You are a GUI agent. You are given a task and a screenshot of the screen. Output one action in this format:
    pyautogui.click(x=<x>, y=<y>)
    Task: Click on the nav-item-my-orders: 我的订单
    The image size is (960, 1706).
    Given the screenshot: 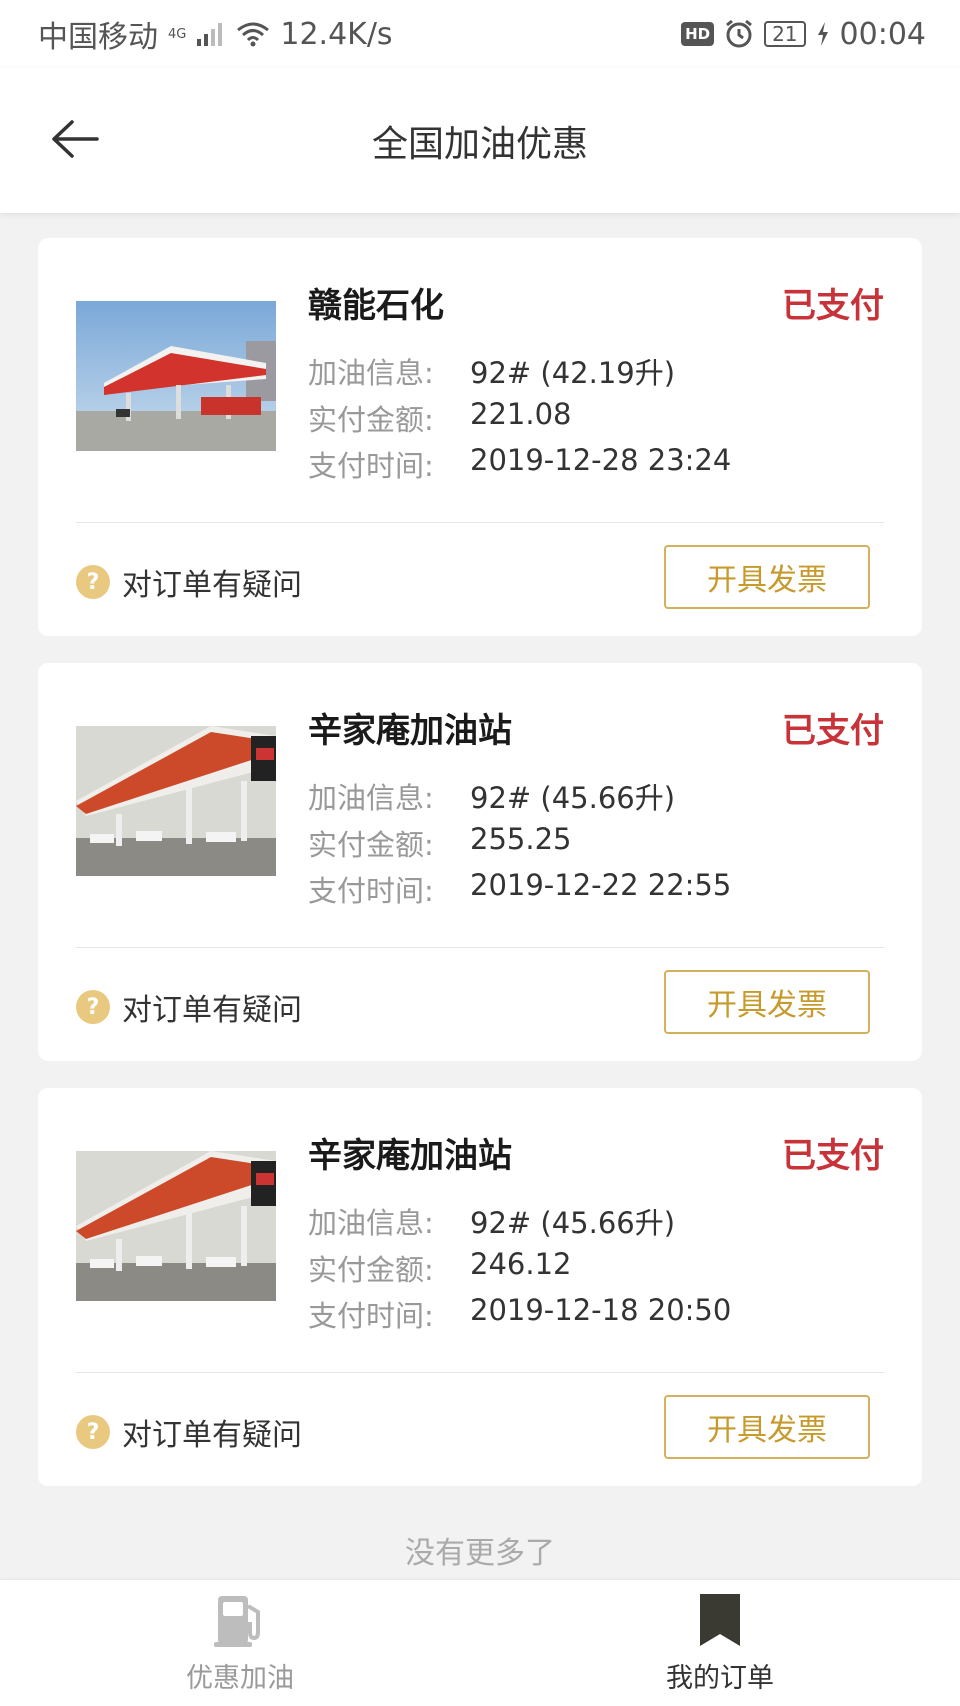 What is the action you would take?
    pyautogui.click(x=720, y=1643)
    